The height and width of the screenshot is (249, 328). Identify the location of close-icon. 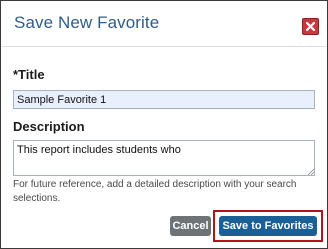
(310, 26).